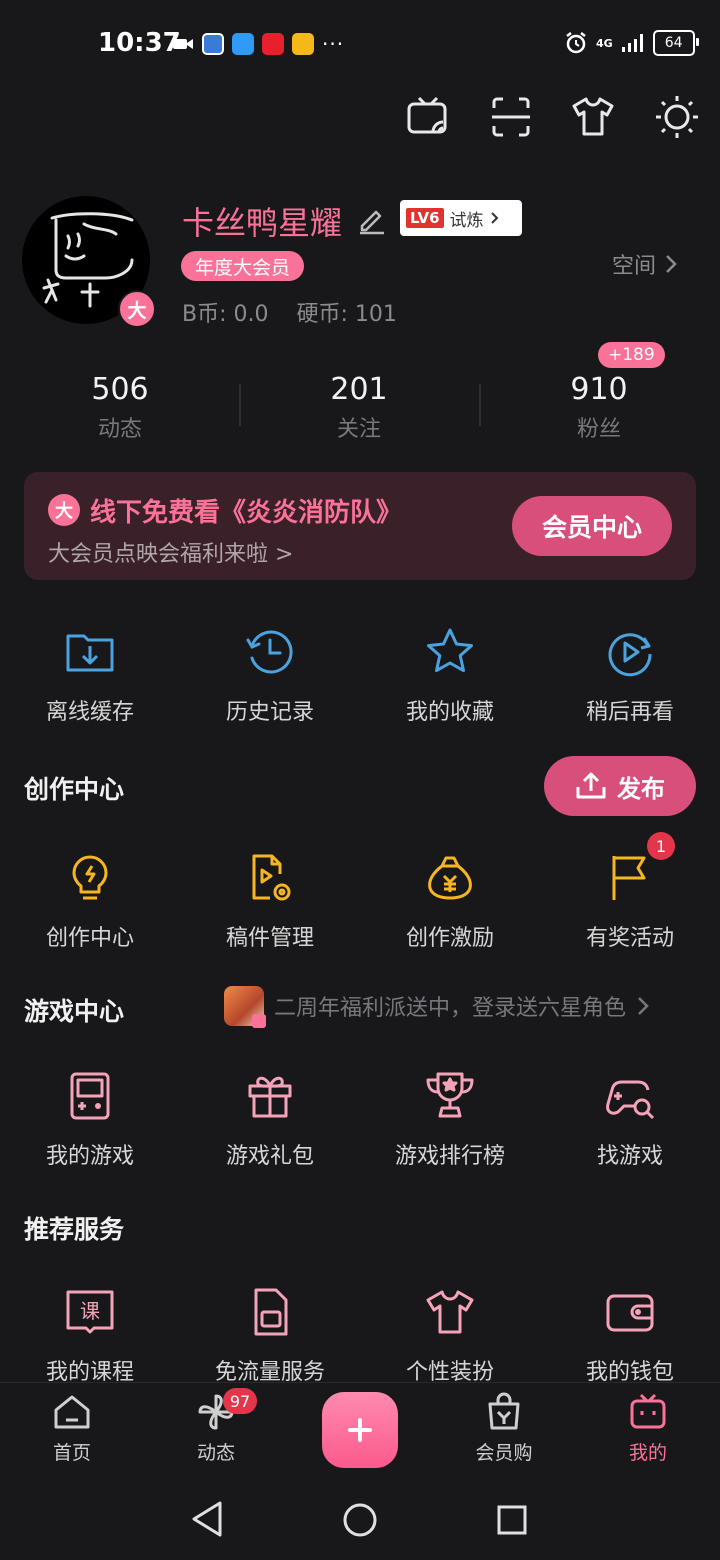 The width and height of the screenshot is (720, 1560). I want to click on battery-icon: 64, so click(675, 43).